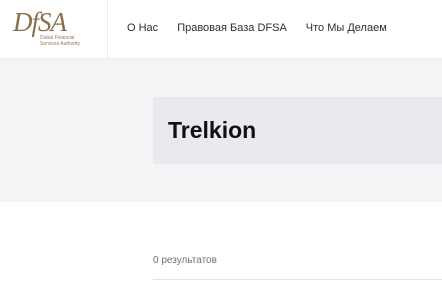 This screenshot has width=442, height=282. I want to click on results-divider, so click(297, 279).